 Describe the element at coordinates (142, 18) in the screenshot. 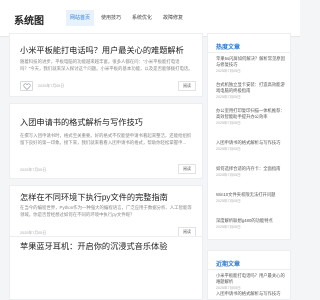

I see `nav-item-optimize: 系统优化` at that location.